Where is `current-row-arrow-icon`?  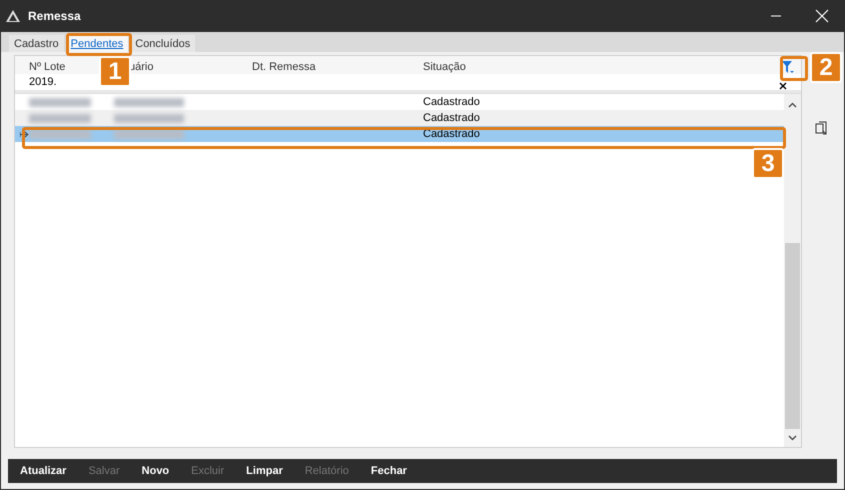 current-row-arrow-icon is located at coordinates (24, 134).